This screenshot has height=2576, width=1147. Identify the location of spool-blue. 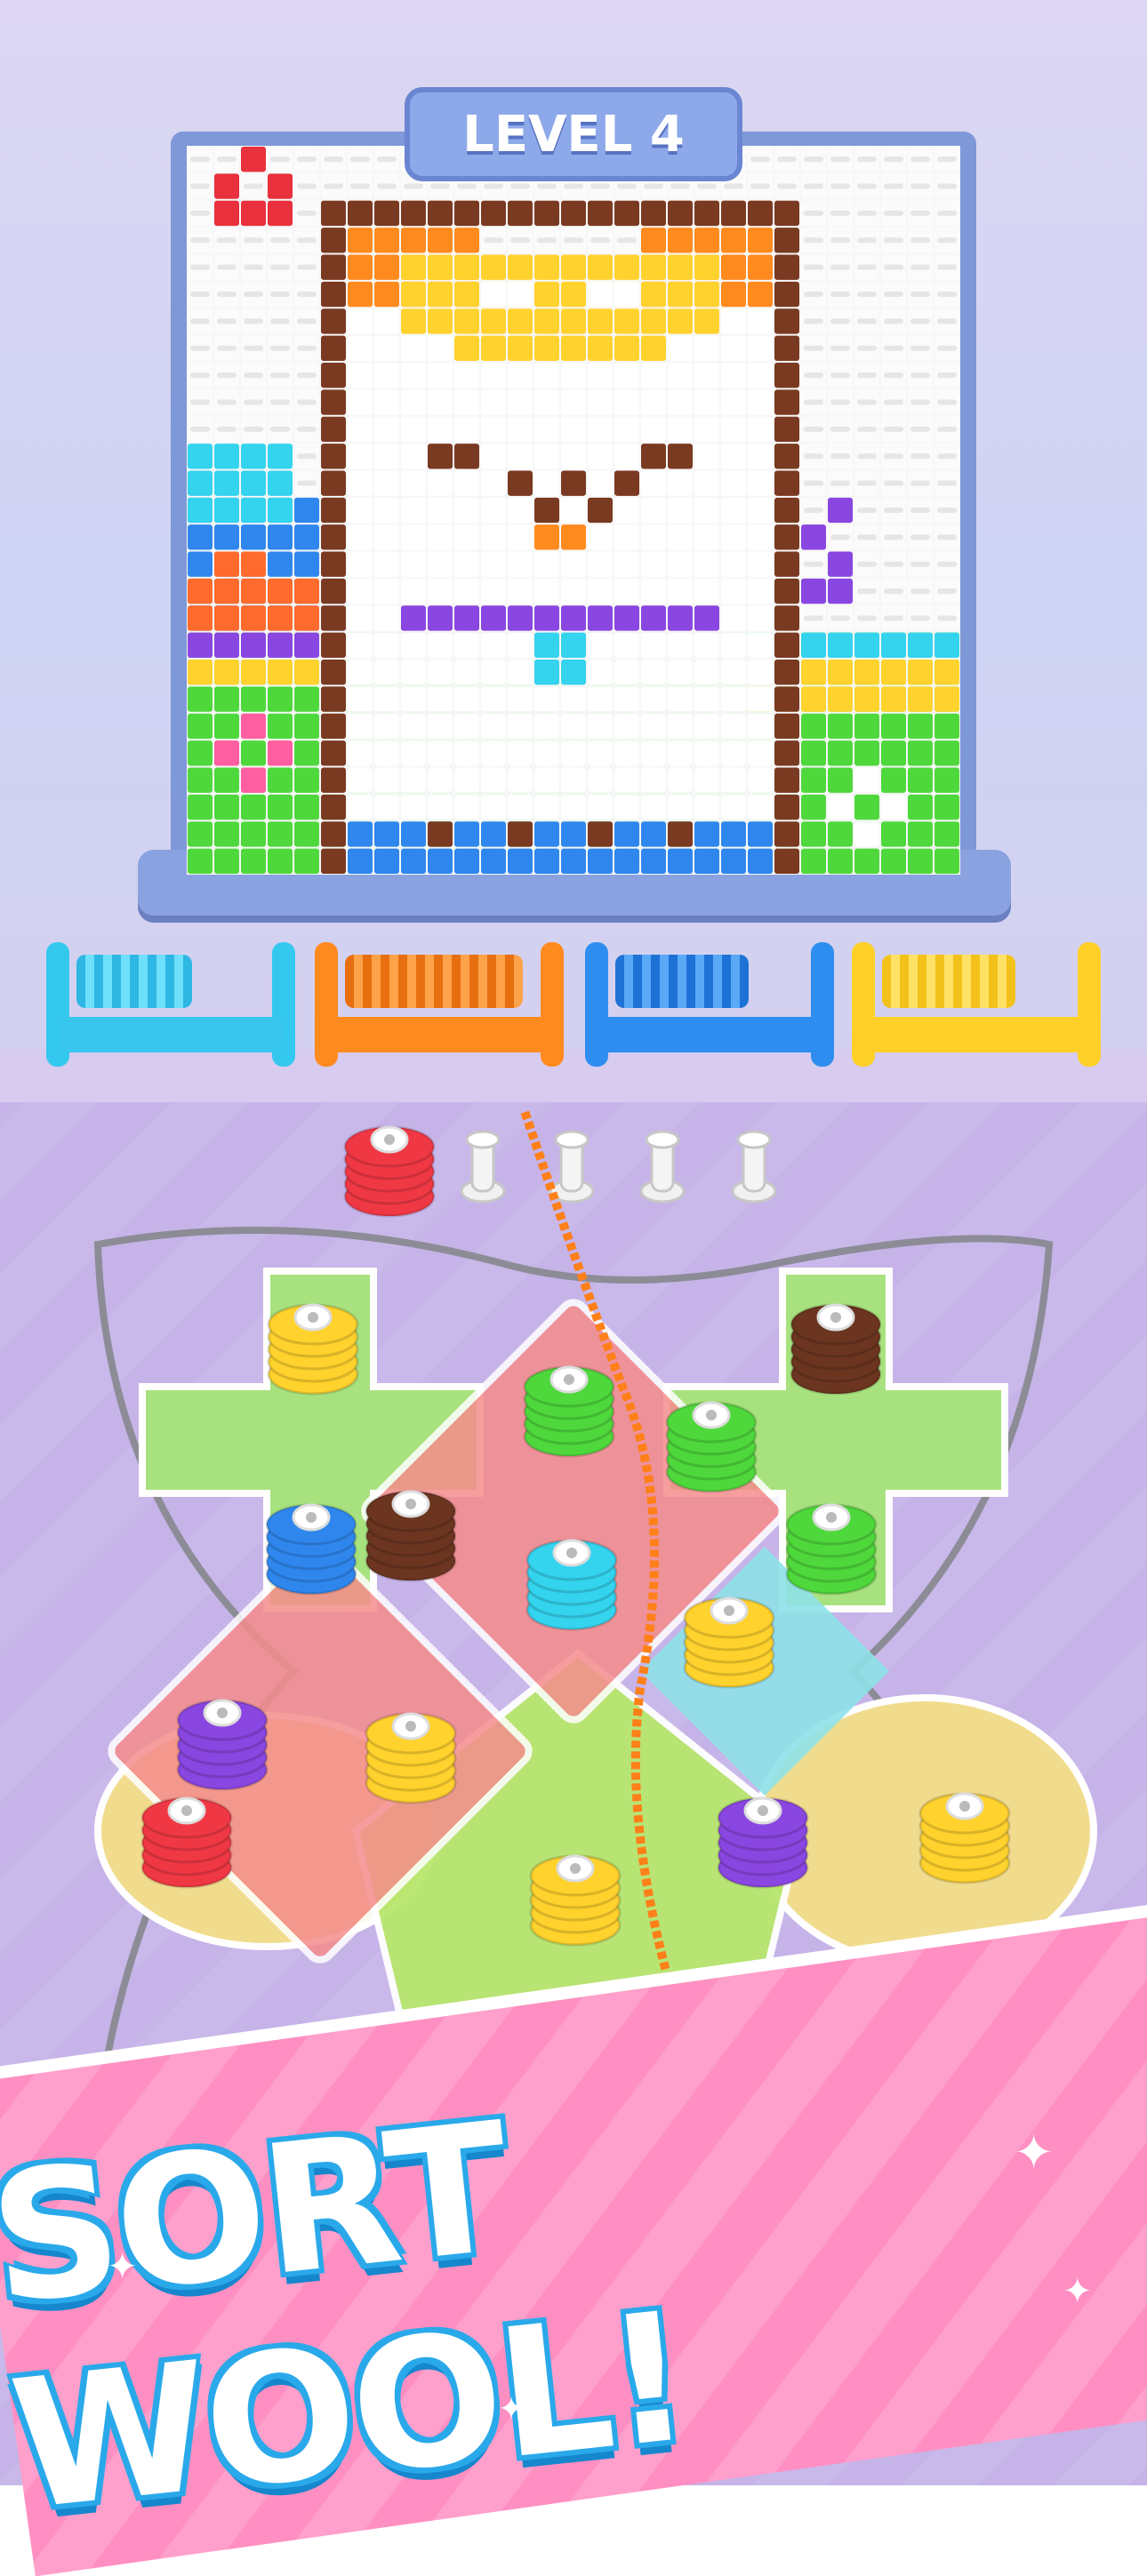
(709, 1005).